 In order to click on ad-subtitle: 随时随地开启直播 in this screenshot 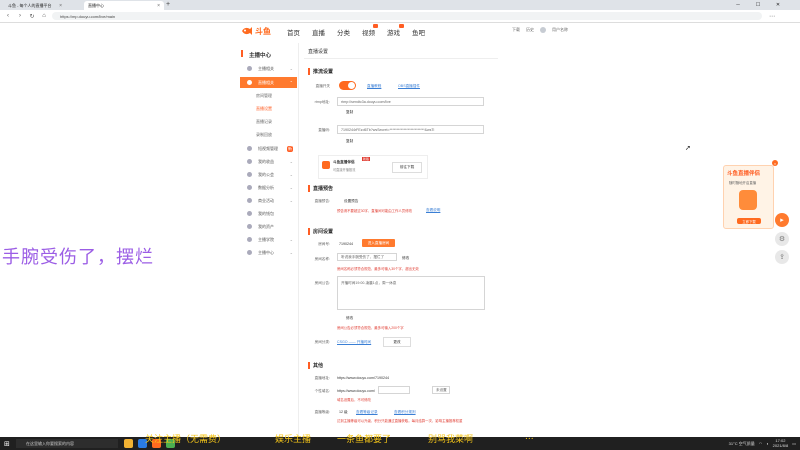, I will do `click(743, 183)`.